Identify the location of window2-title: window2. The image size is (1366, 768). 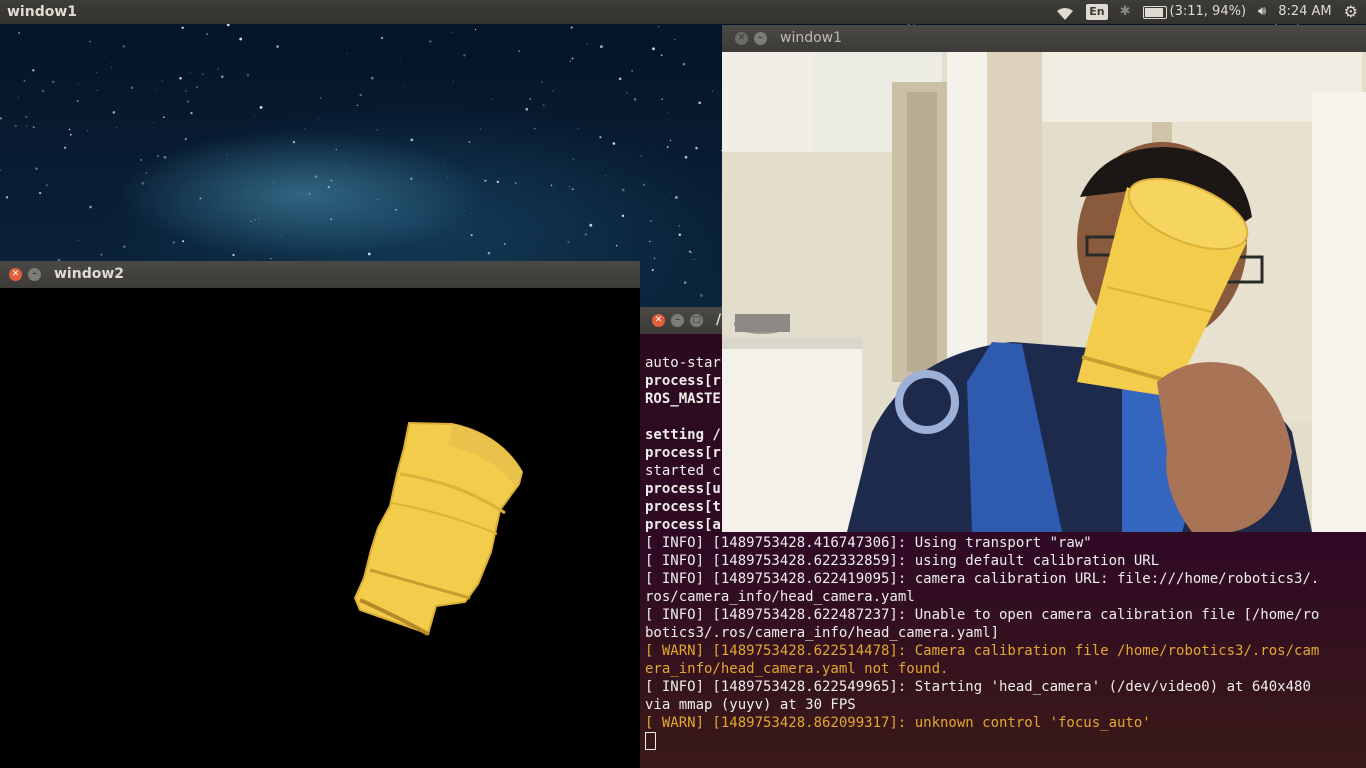
(89, 274).